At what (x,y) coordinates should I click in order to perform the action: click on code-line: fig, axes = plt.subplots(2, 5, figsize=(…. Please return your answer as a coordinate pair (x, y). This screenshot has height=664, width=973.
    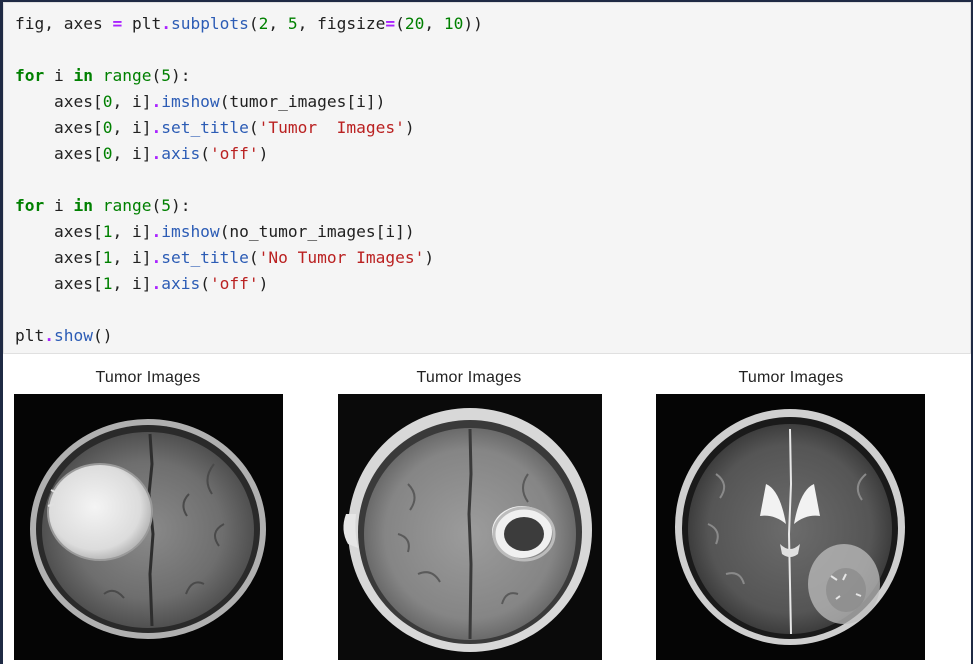
    Looking at the image, I should click on (249, 24).